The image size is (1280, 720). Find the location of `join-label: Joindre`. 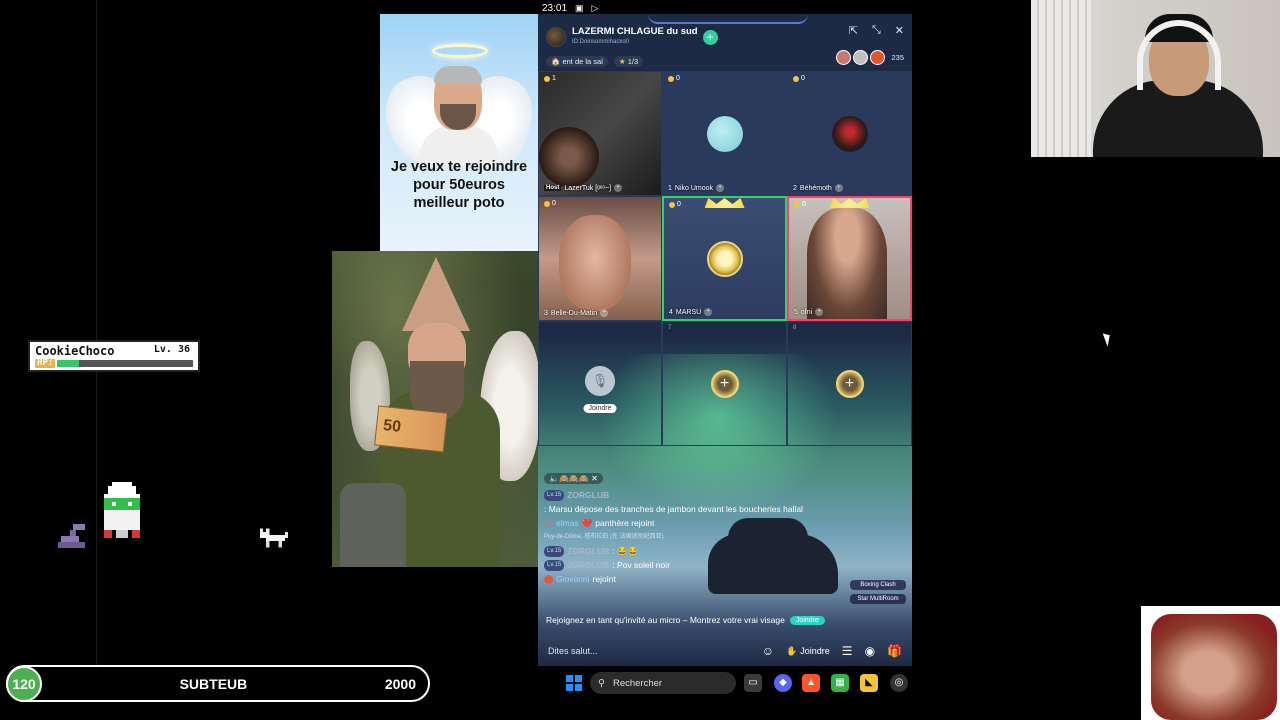

join-label: Joindre is located at coordinates (815, 651).